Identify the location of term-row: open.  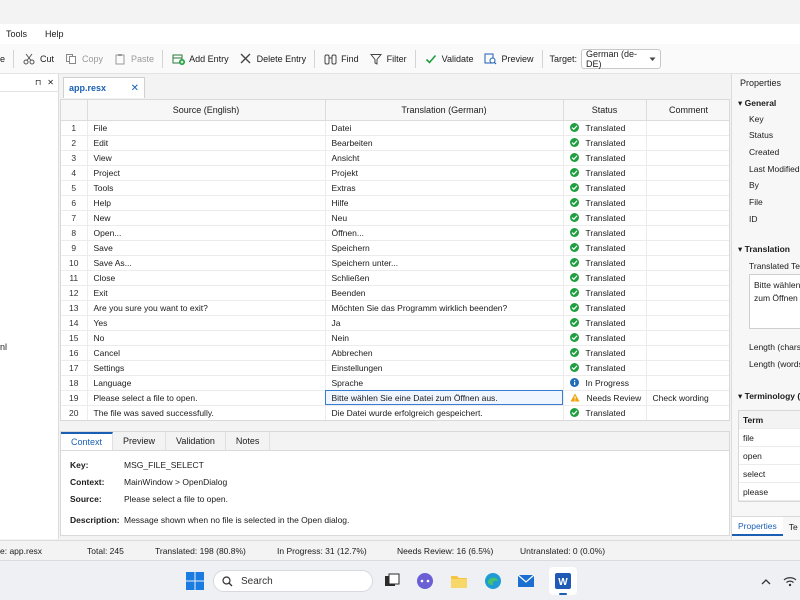
(769, 456).